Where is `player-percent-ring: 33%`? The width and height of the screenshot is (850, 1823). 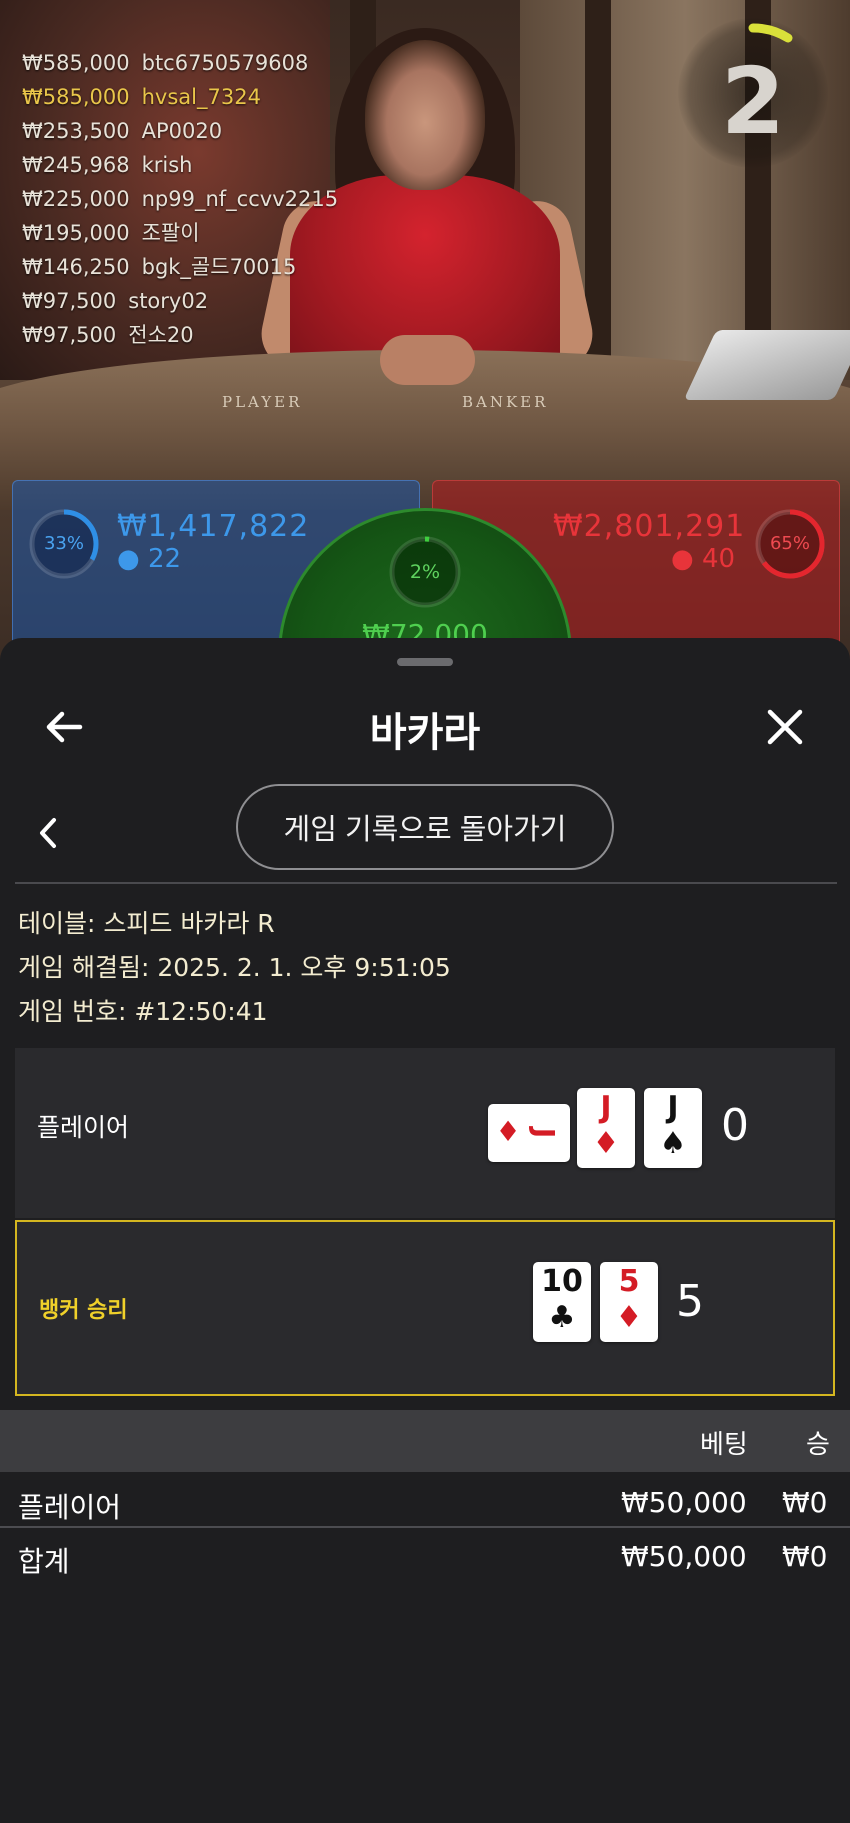
player-percent-ring: 33% is located at coordinates (64, 544).